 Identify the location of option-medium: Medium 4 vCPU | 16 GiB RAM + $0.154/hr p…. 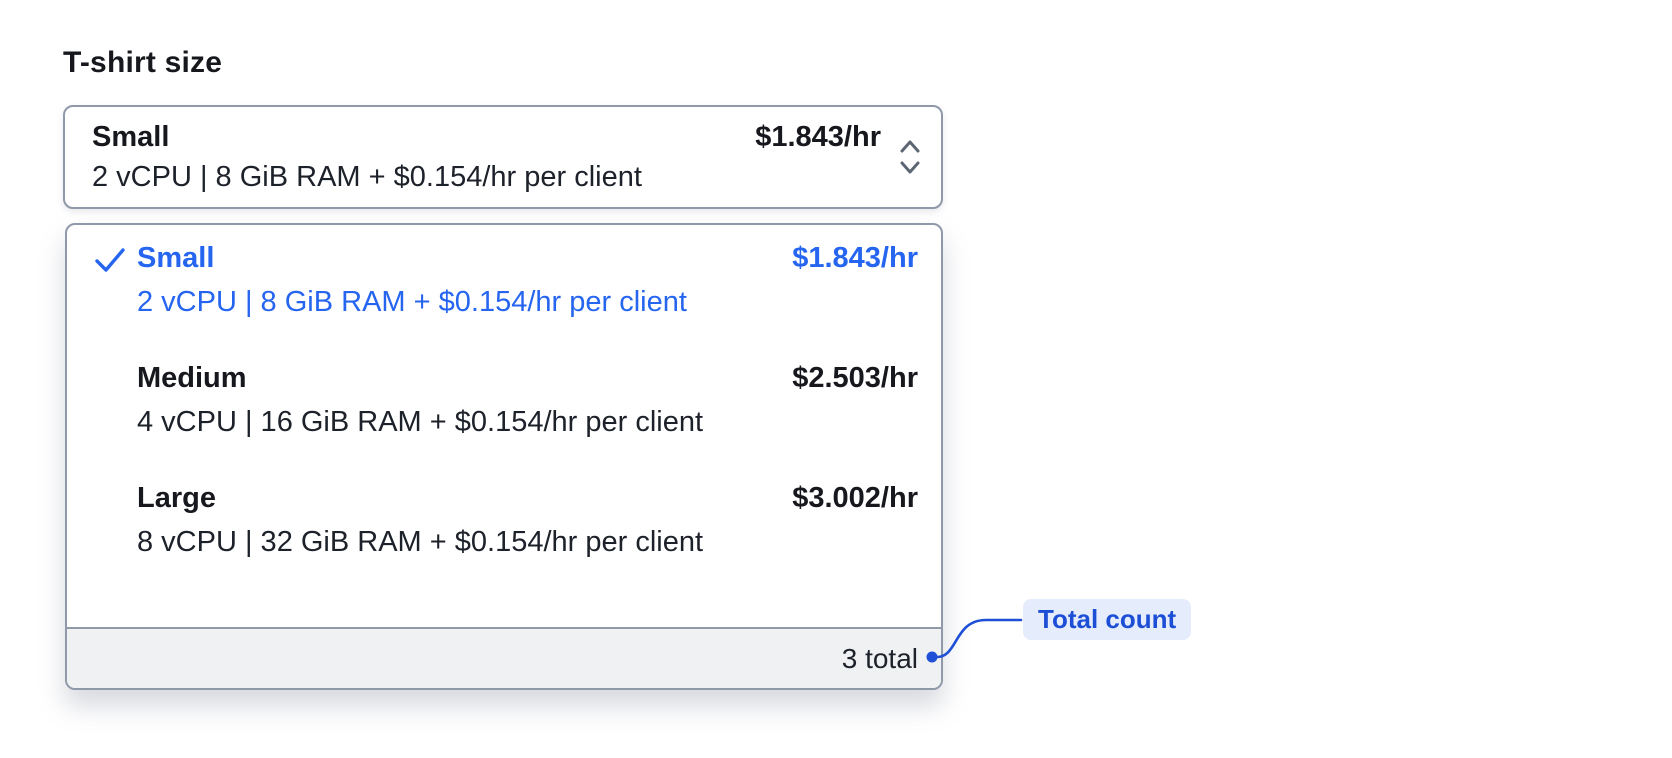
(504, 407).